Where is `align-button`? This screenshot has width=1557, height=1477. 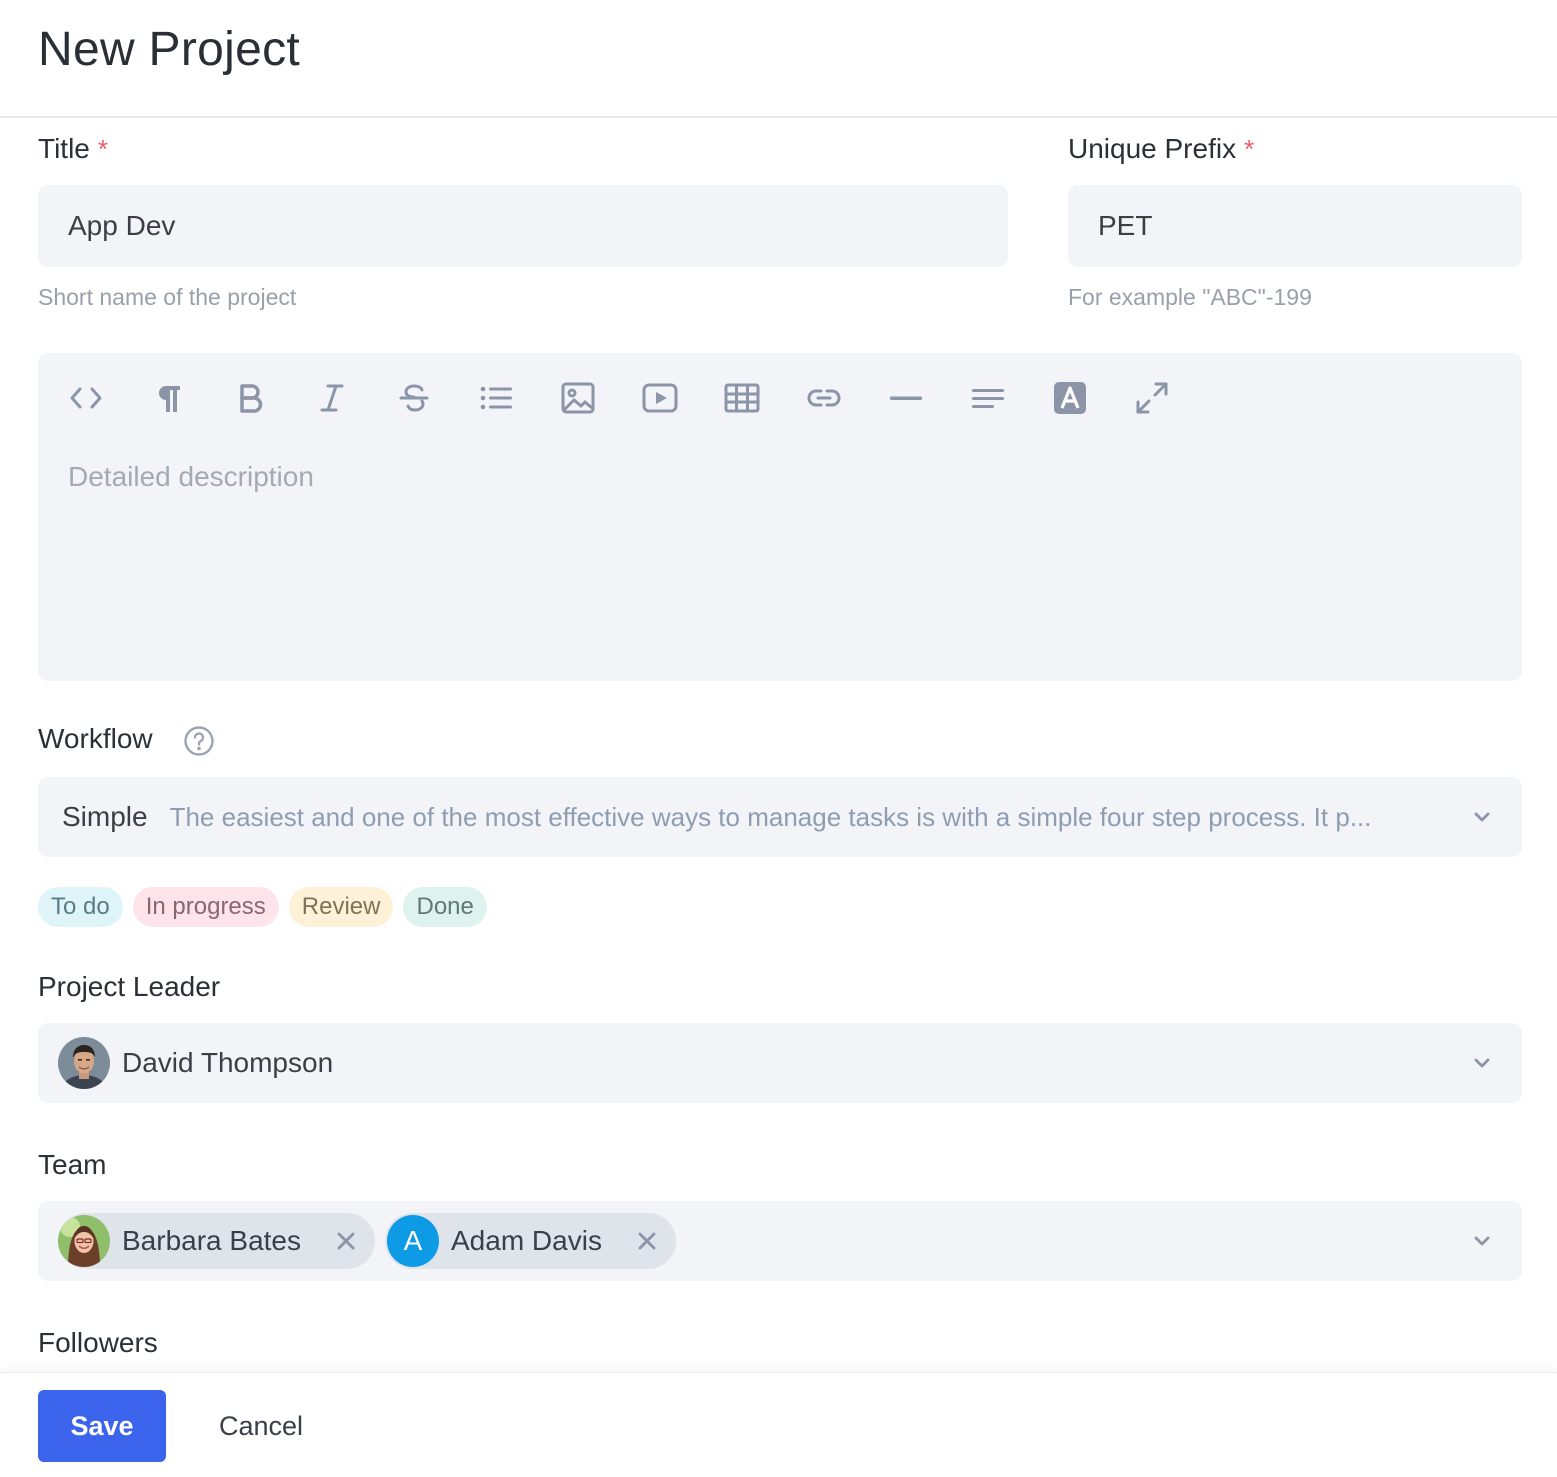
align-button is located at coordinates (1011, 398).